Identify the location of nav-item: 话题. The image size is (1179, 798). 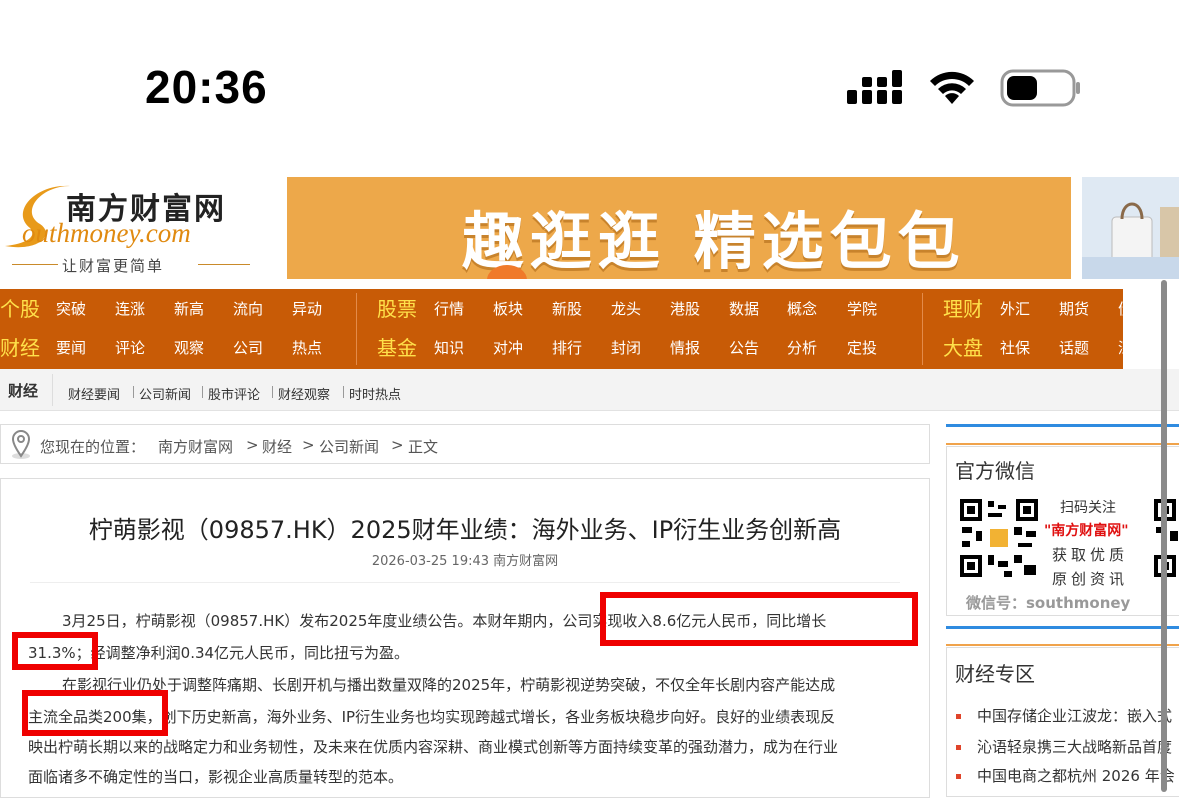
(1074, 348).